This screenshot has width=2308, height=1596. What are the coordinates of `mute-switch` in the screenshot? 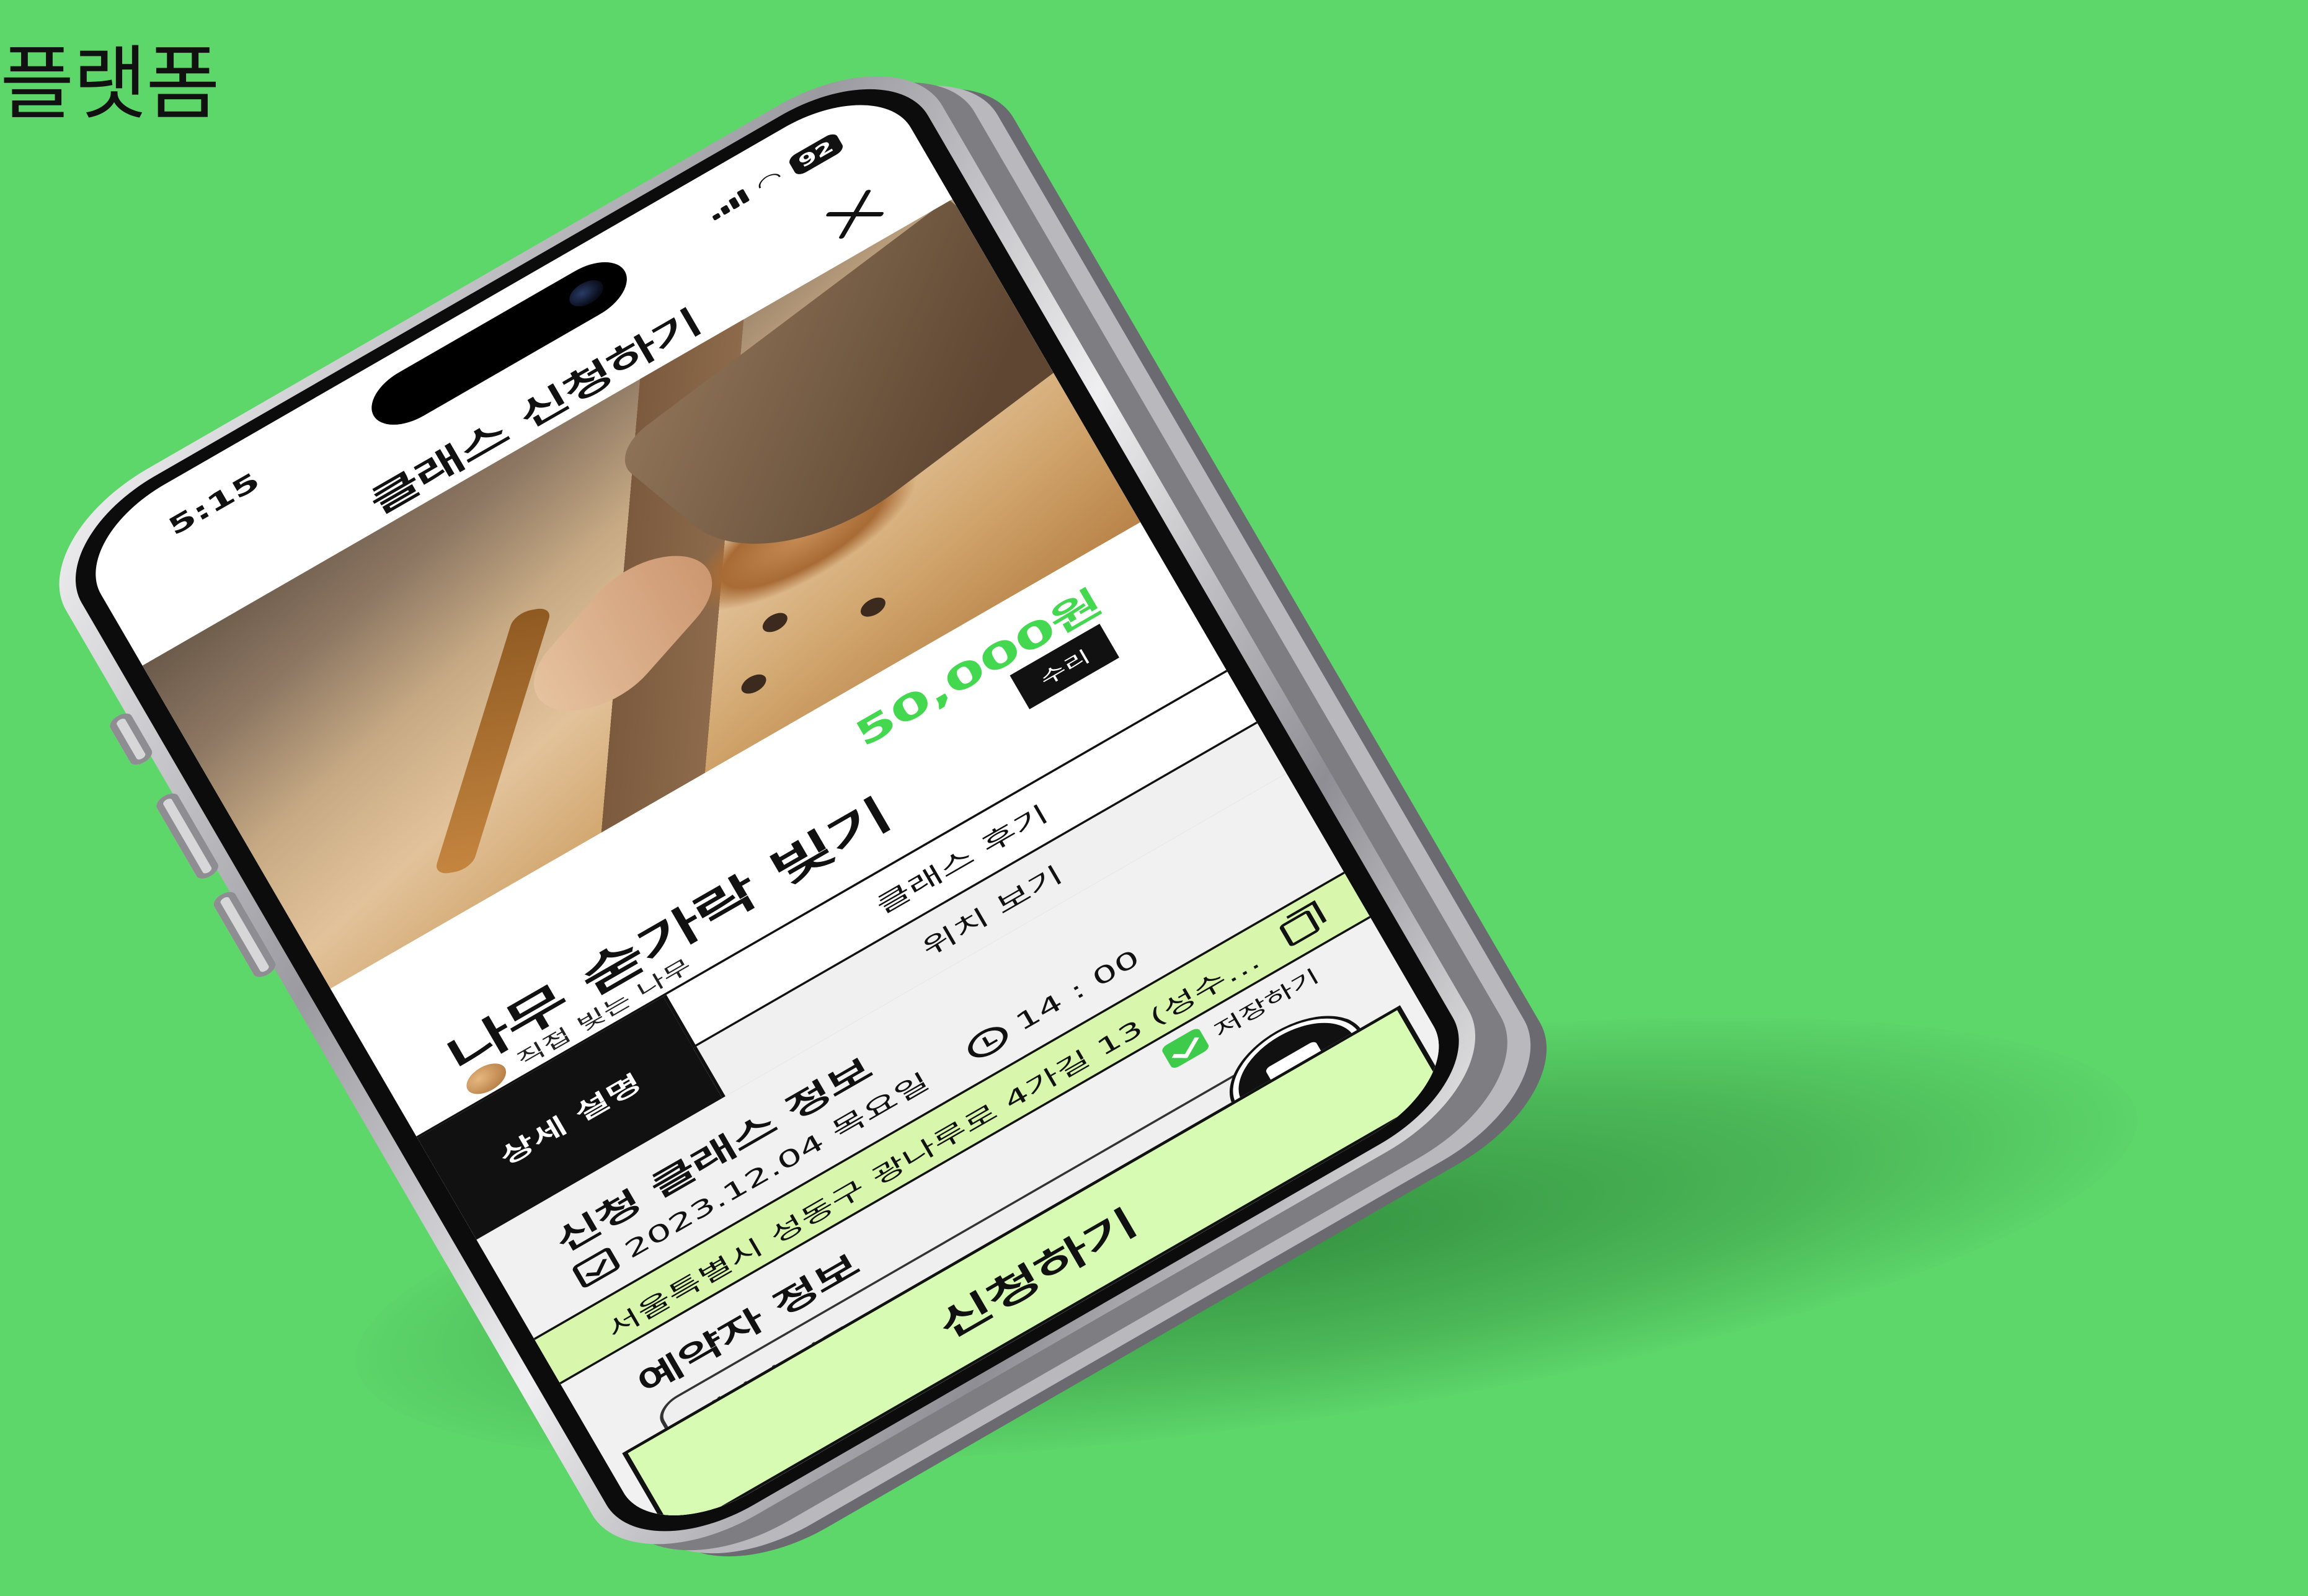 It's located at (131, 739).